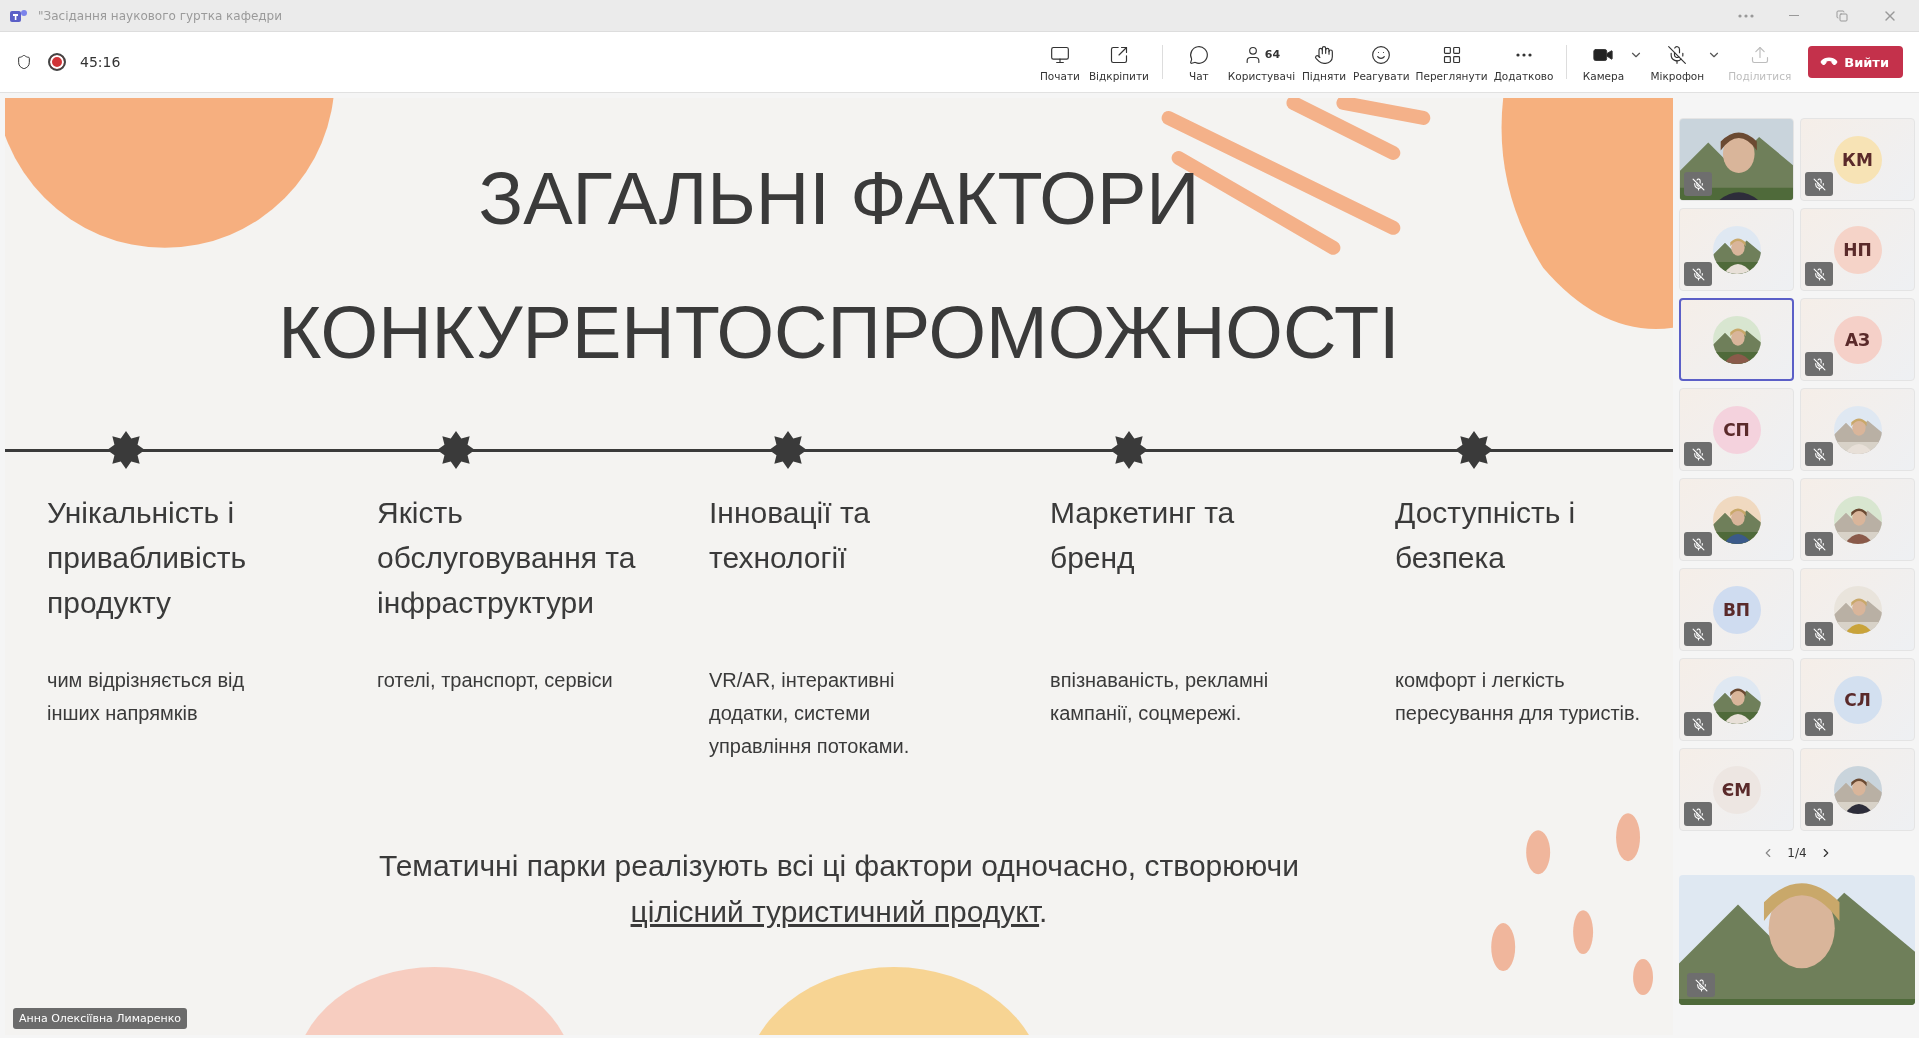 The image size is (1919, 1038). What do you see at coordinates (1794, 15) in the screenshot?
I see `minimize-icon` at bounding box center [1794, 15].